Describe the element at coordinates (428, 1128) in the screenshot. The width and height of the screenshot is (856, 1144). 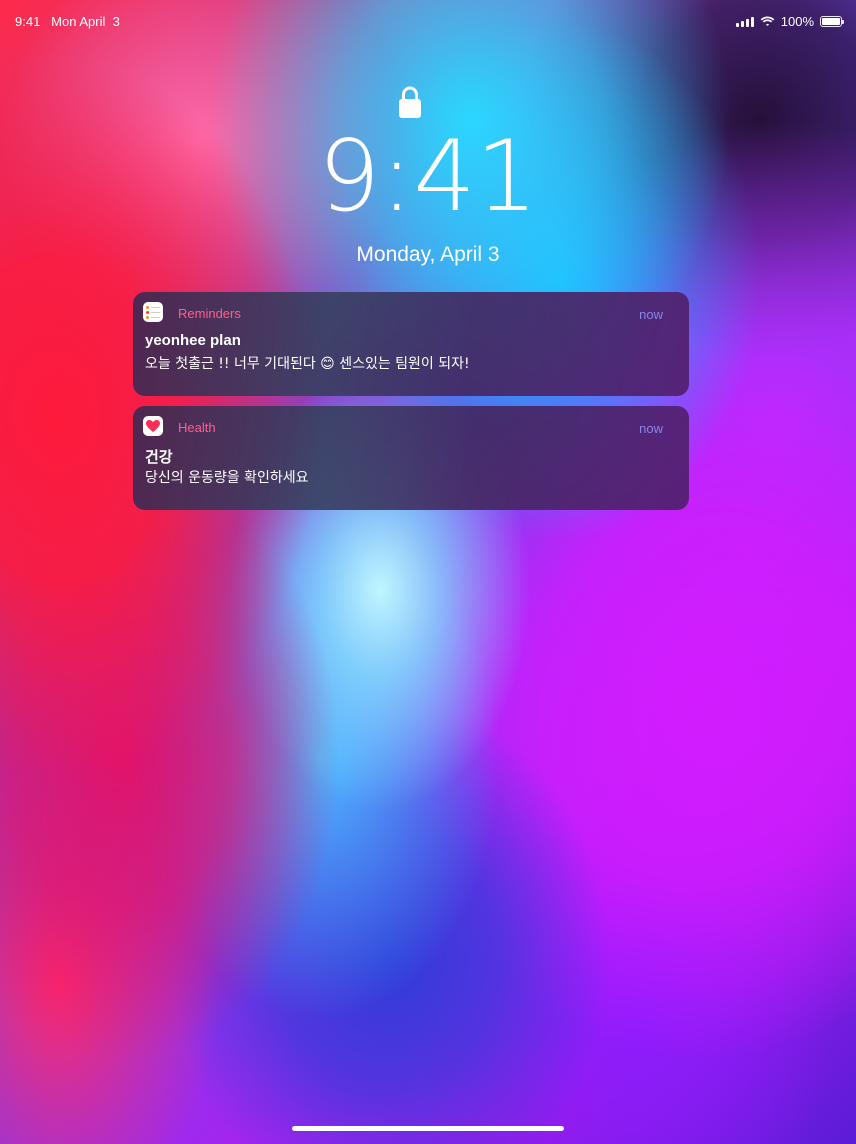
I see `home-indicator` at that location.